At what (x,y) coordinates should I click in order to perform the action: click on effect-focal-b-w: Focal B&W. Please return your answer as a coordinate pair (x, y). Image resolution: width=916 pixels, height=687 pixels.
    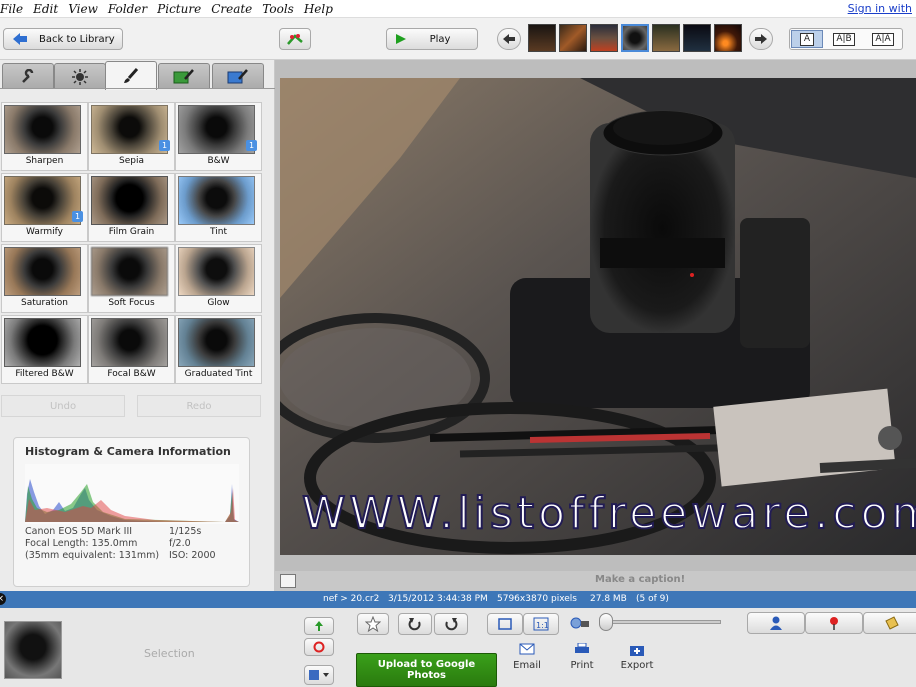
    Looking at the image, I should click on (131, 349).